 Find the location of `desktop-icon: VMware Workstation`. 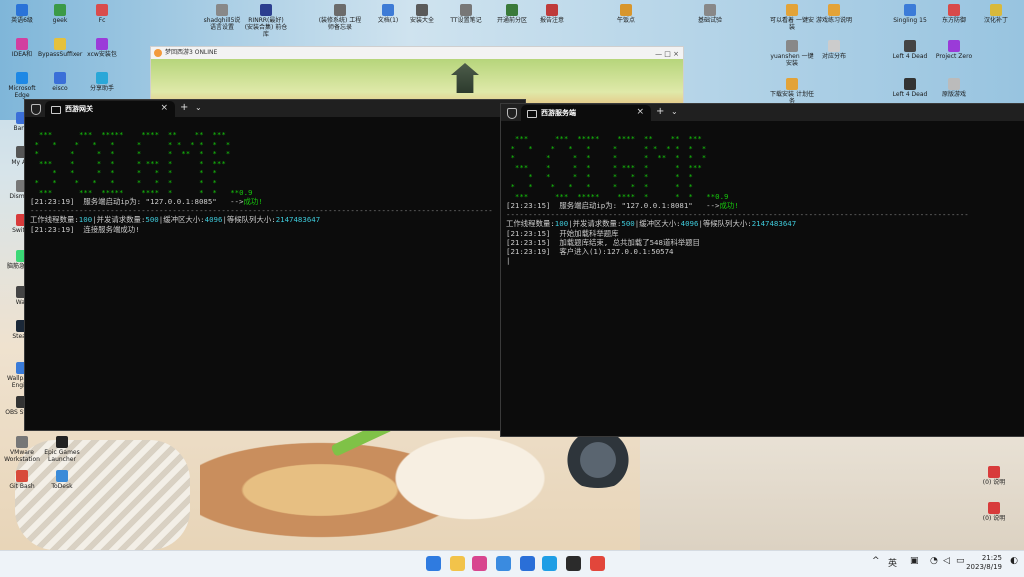

desktop-icon: VMware Workstation is located at coordinates (22, 449).